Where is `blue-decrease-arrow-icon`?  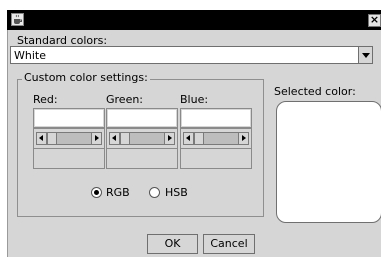 blue-decrease-arrow-icon is located at coordinates (188, 138).